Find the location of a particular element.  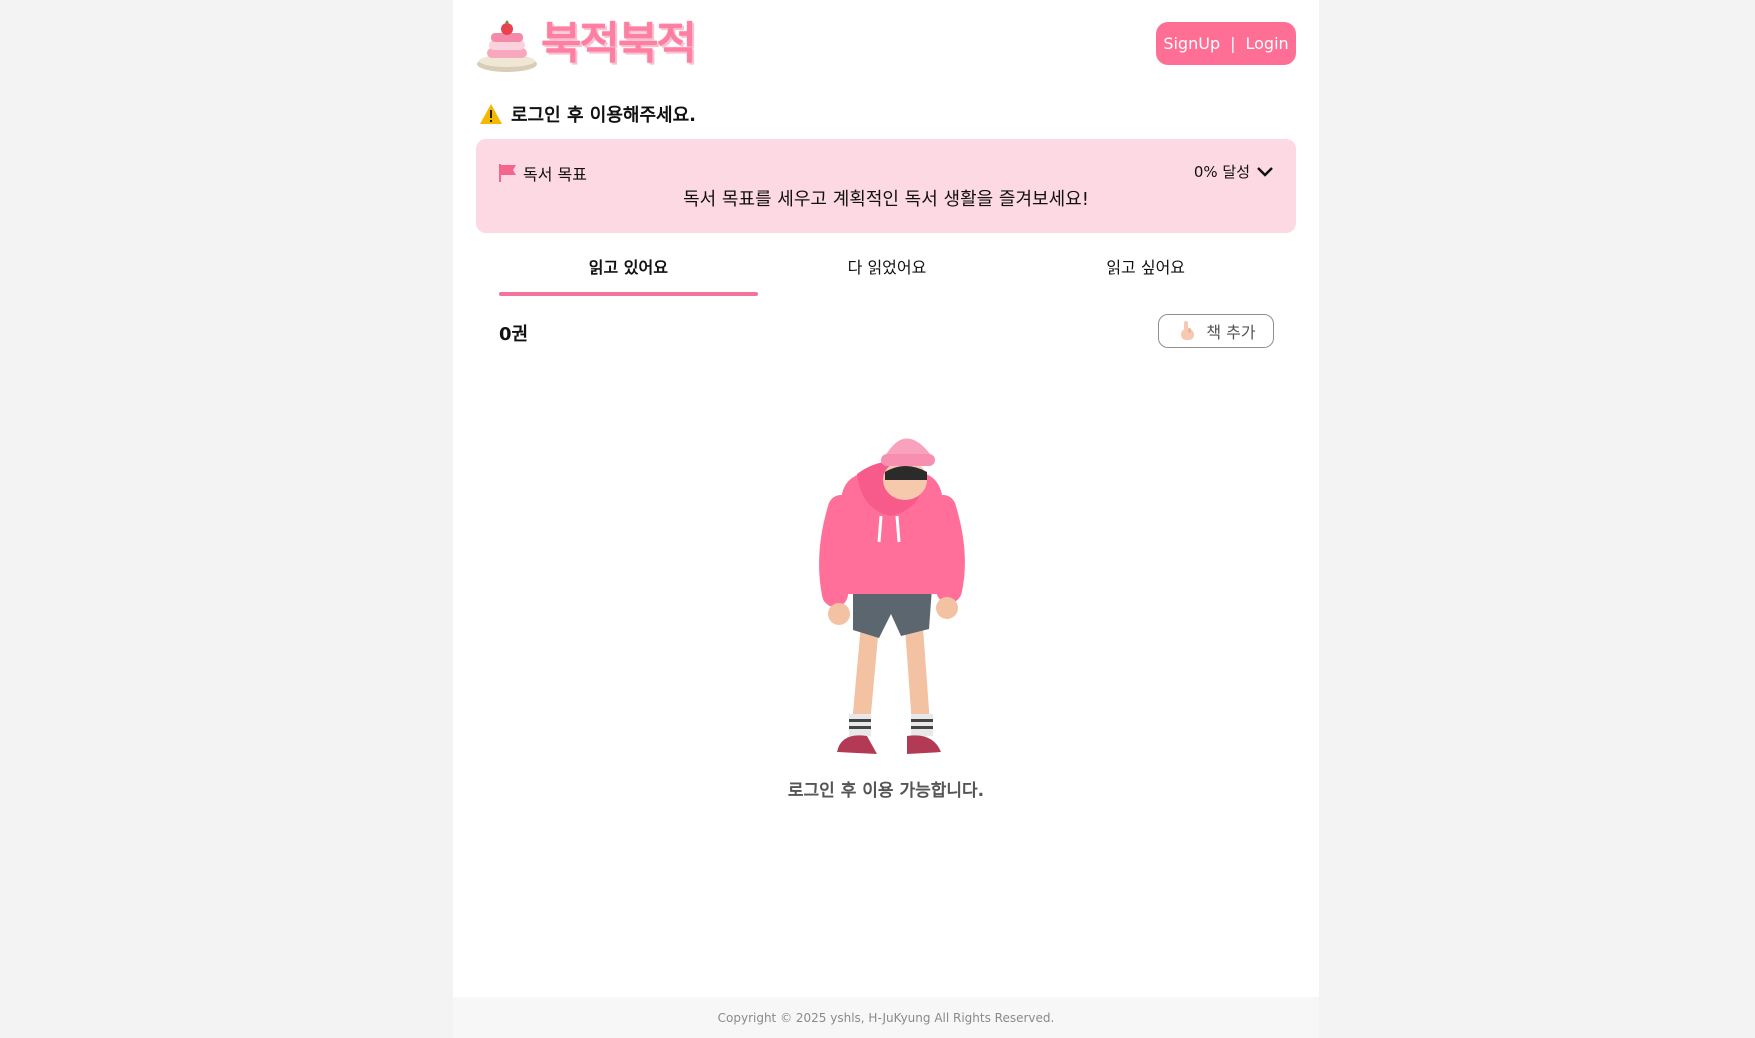

chevron-down-icon is located at coordinates (1265, 171).